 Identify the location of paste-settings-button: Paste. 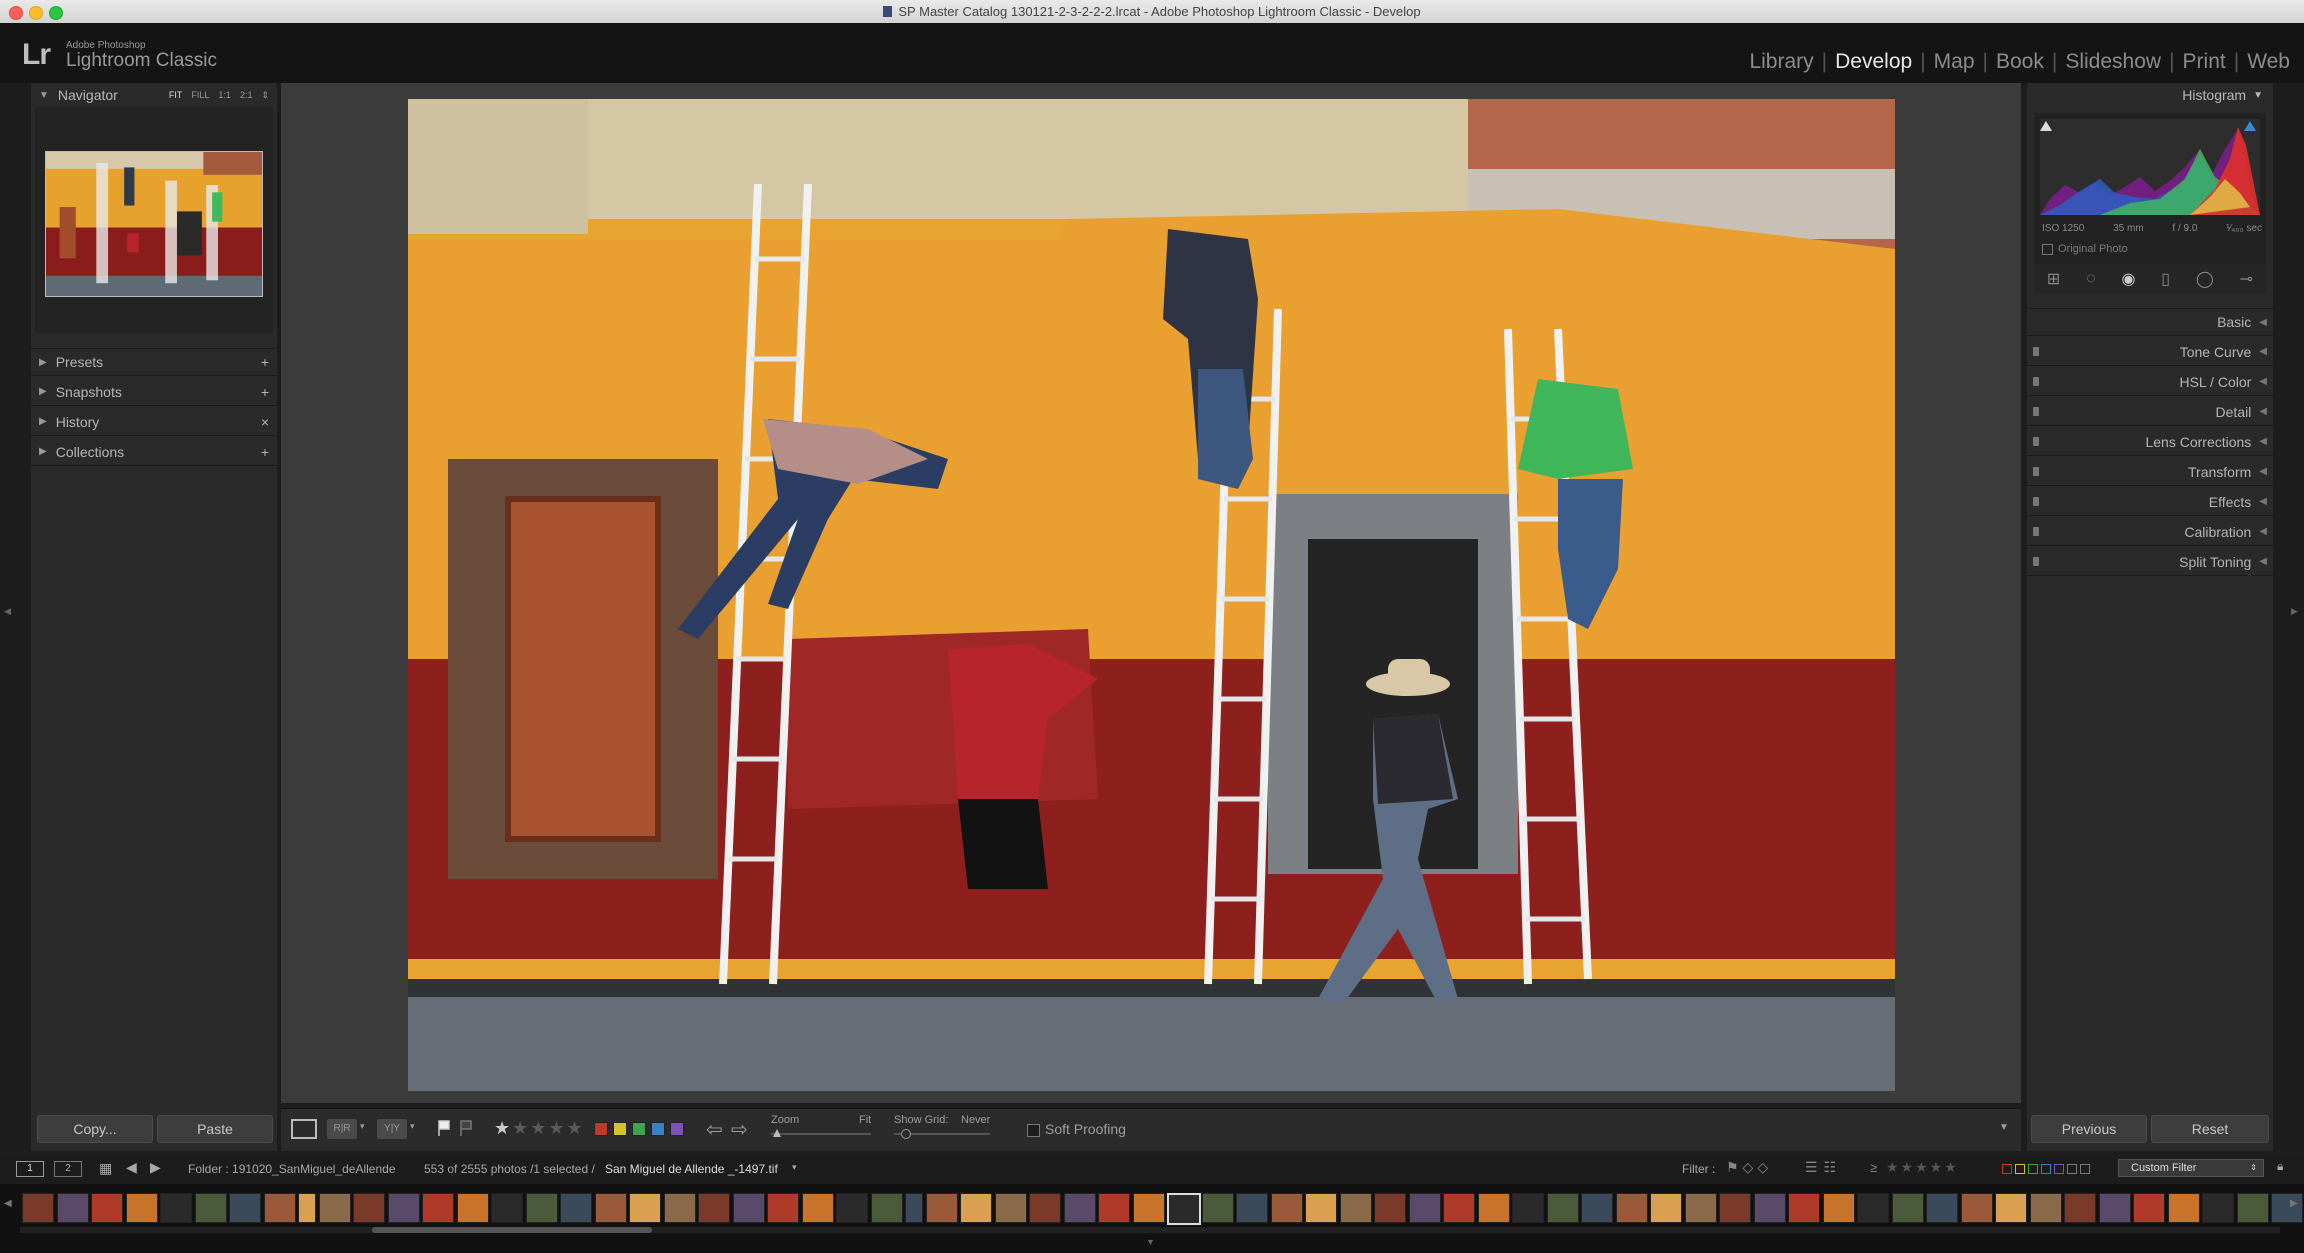
(215, 1129).